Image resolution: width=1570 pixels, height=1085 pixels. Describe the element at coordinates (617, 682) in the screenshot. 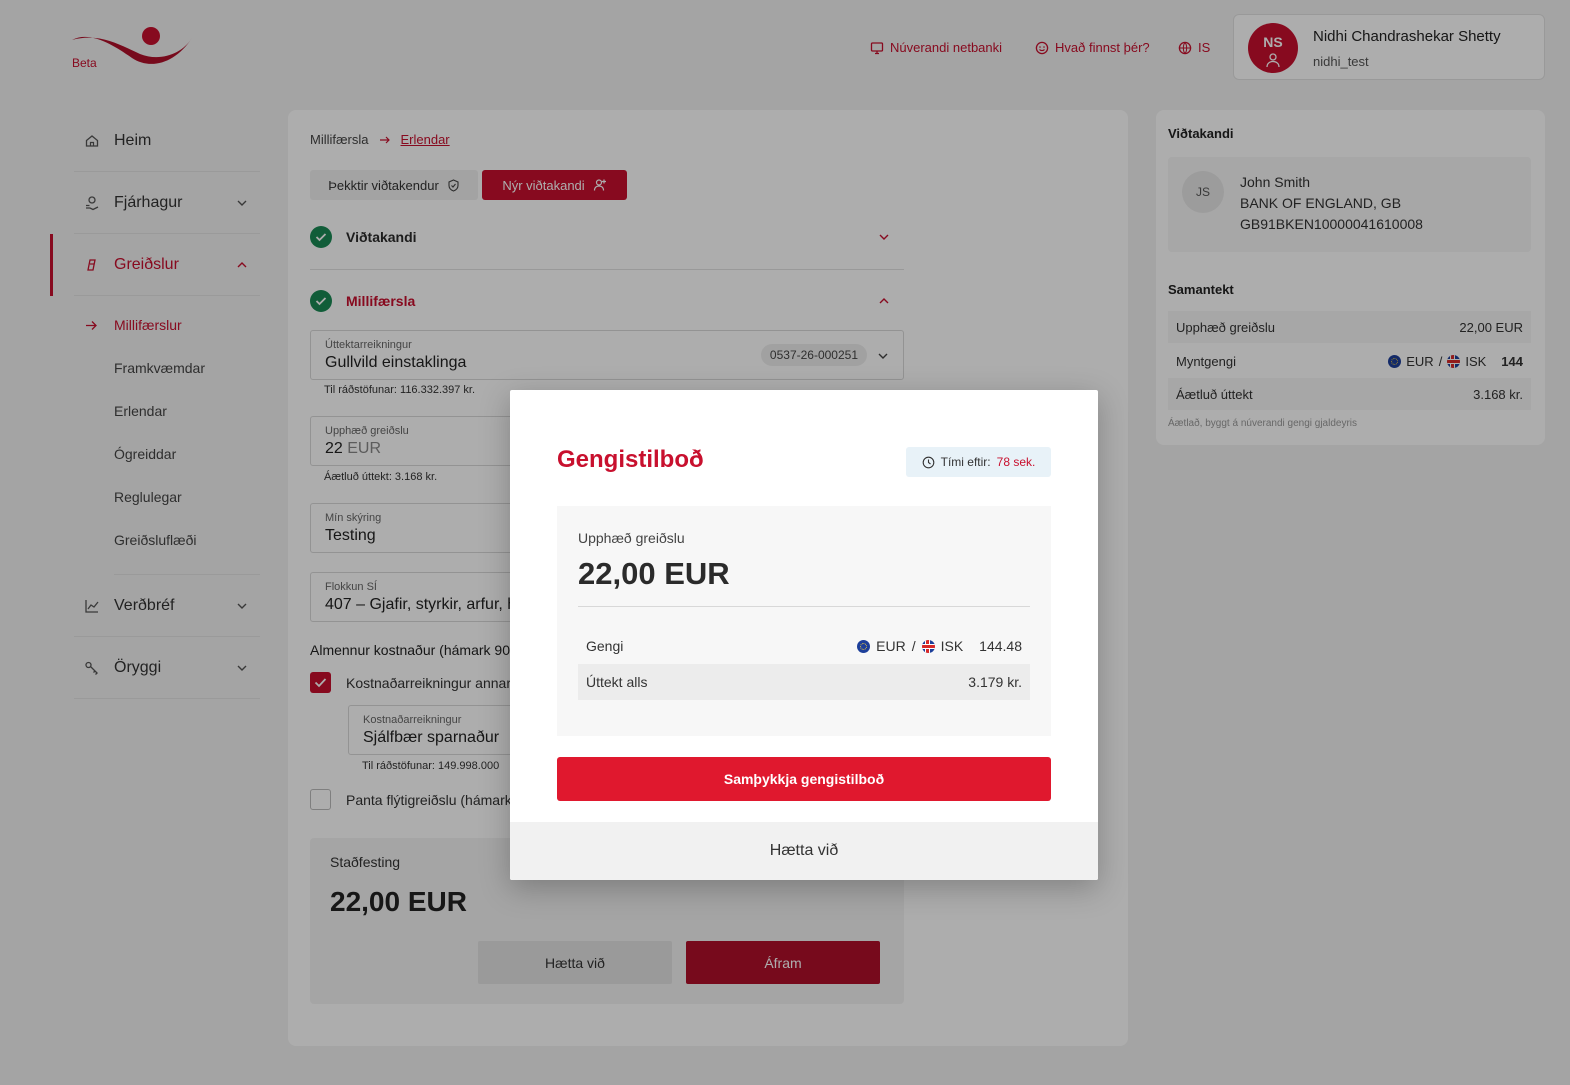

I see `total-label: Úttekt alls` at that location.